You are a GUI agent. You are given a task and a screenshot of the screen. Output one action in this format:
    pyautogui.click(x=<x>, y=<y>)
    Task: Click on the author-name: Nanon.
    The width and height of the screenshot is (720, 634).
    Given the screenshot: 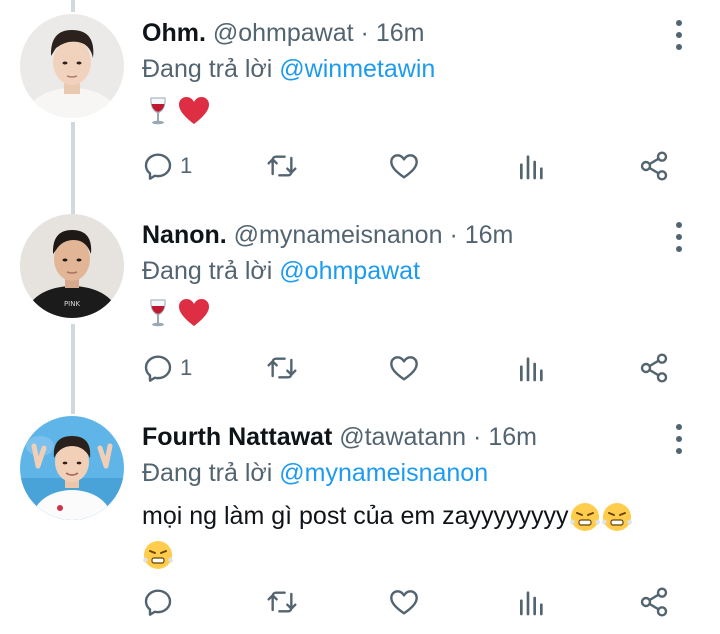 What is the action you would take?
    pyautogui.click(x=184, y=235)
    